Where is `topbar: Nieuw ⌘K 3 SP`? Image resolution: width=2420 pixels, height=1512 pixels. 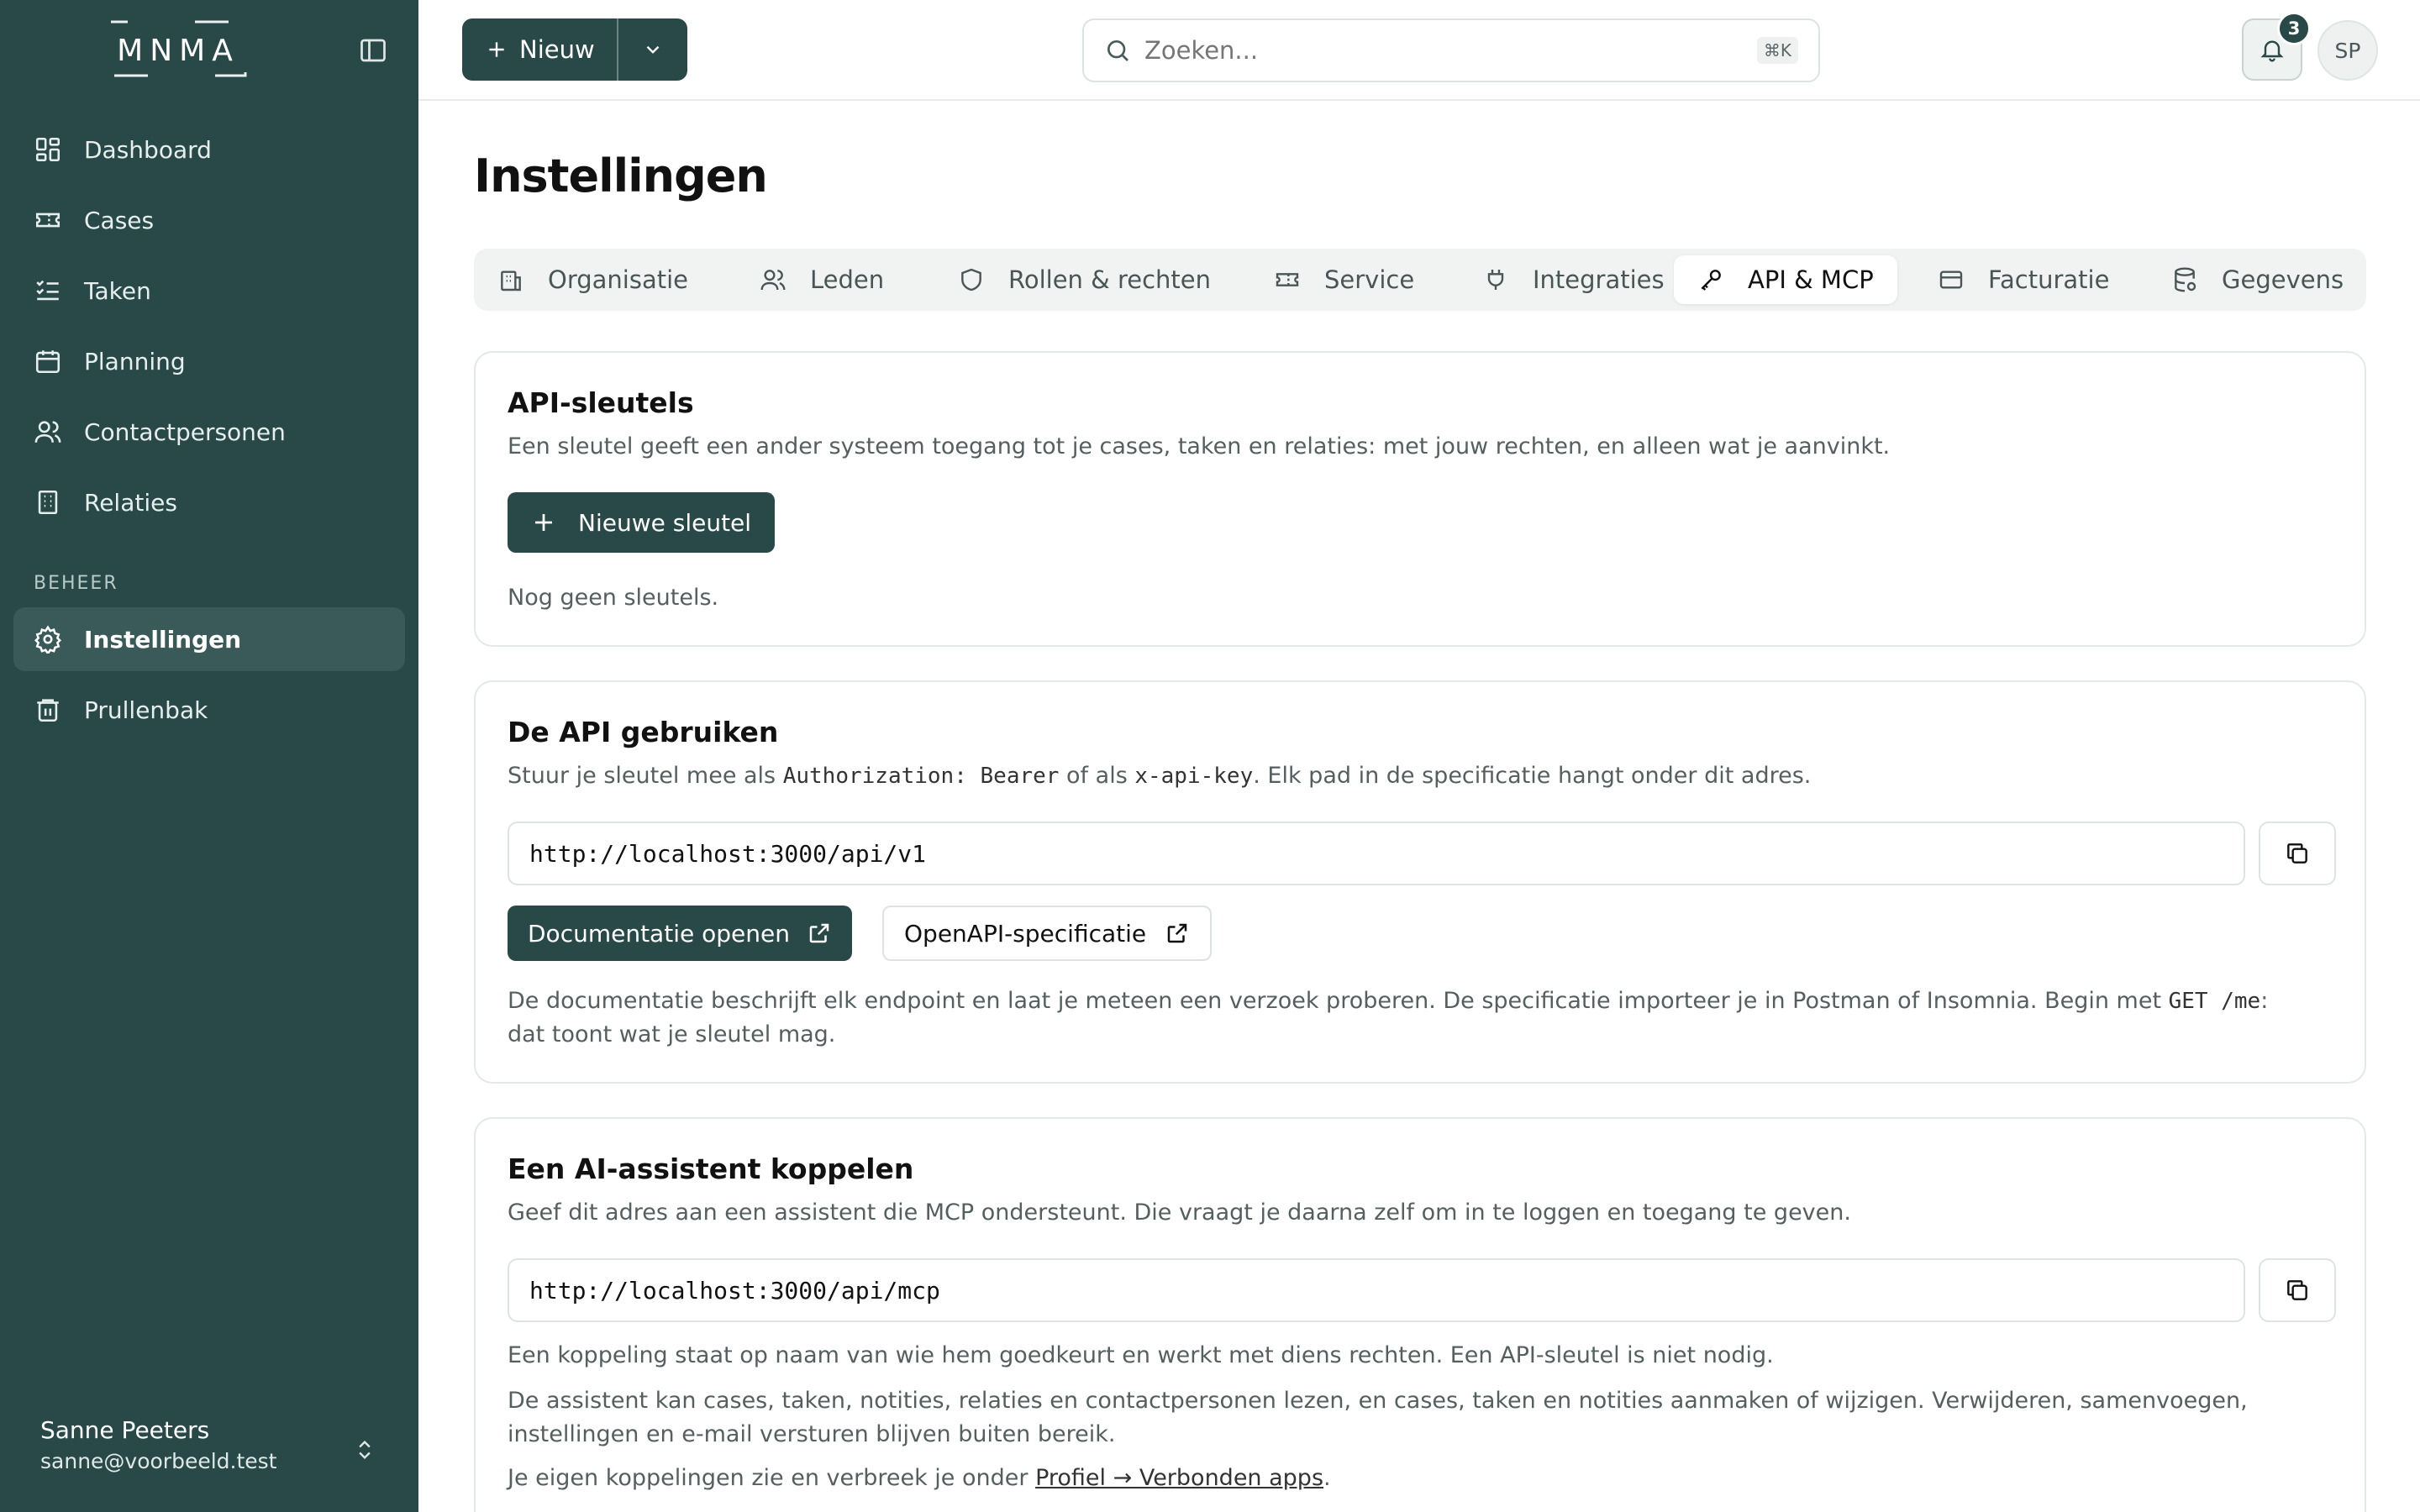 topbar: Nieuw ⌘K 3 SP is located at coordinates (1419, 50).